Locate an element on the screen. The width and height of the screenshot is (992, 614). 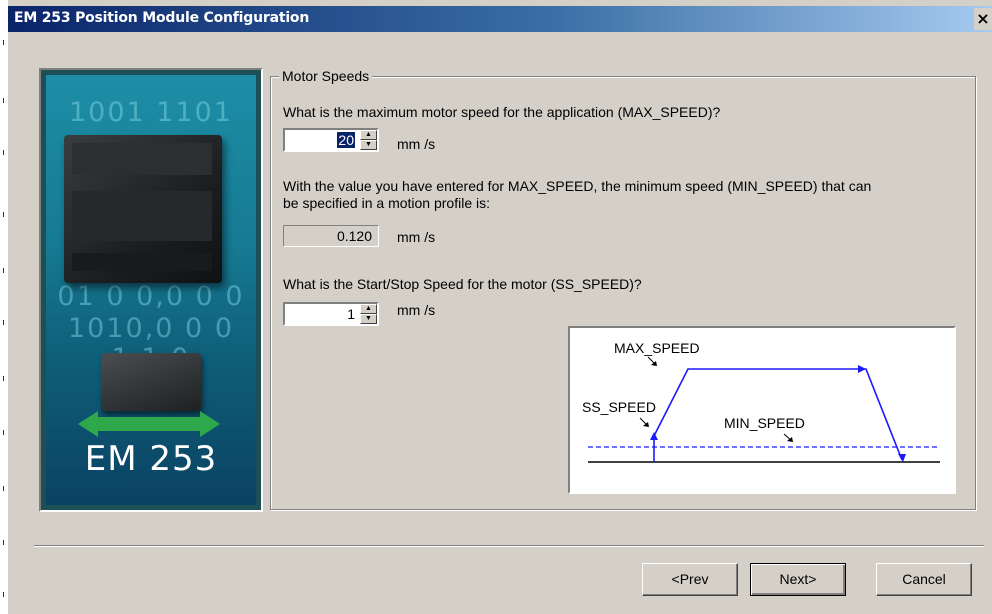
speed-profile-svg: MAX_SPEED SS_SPEED MIN_SPEED is located at coordinates (761, 401).